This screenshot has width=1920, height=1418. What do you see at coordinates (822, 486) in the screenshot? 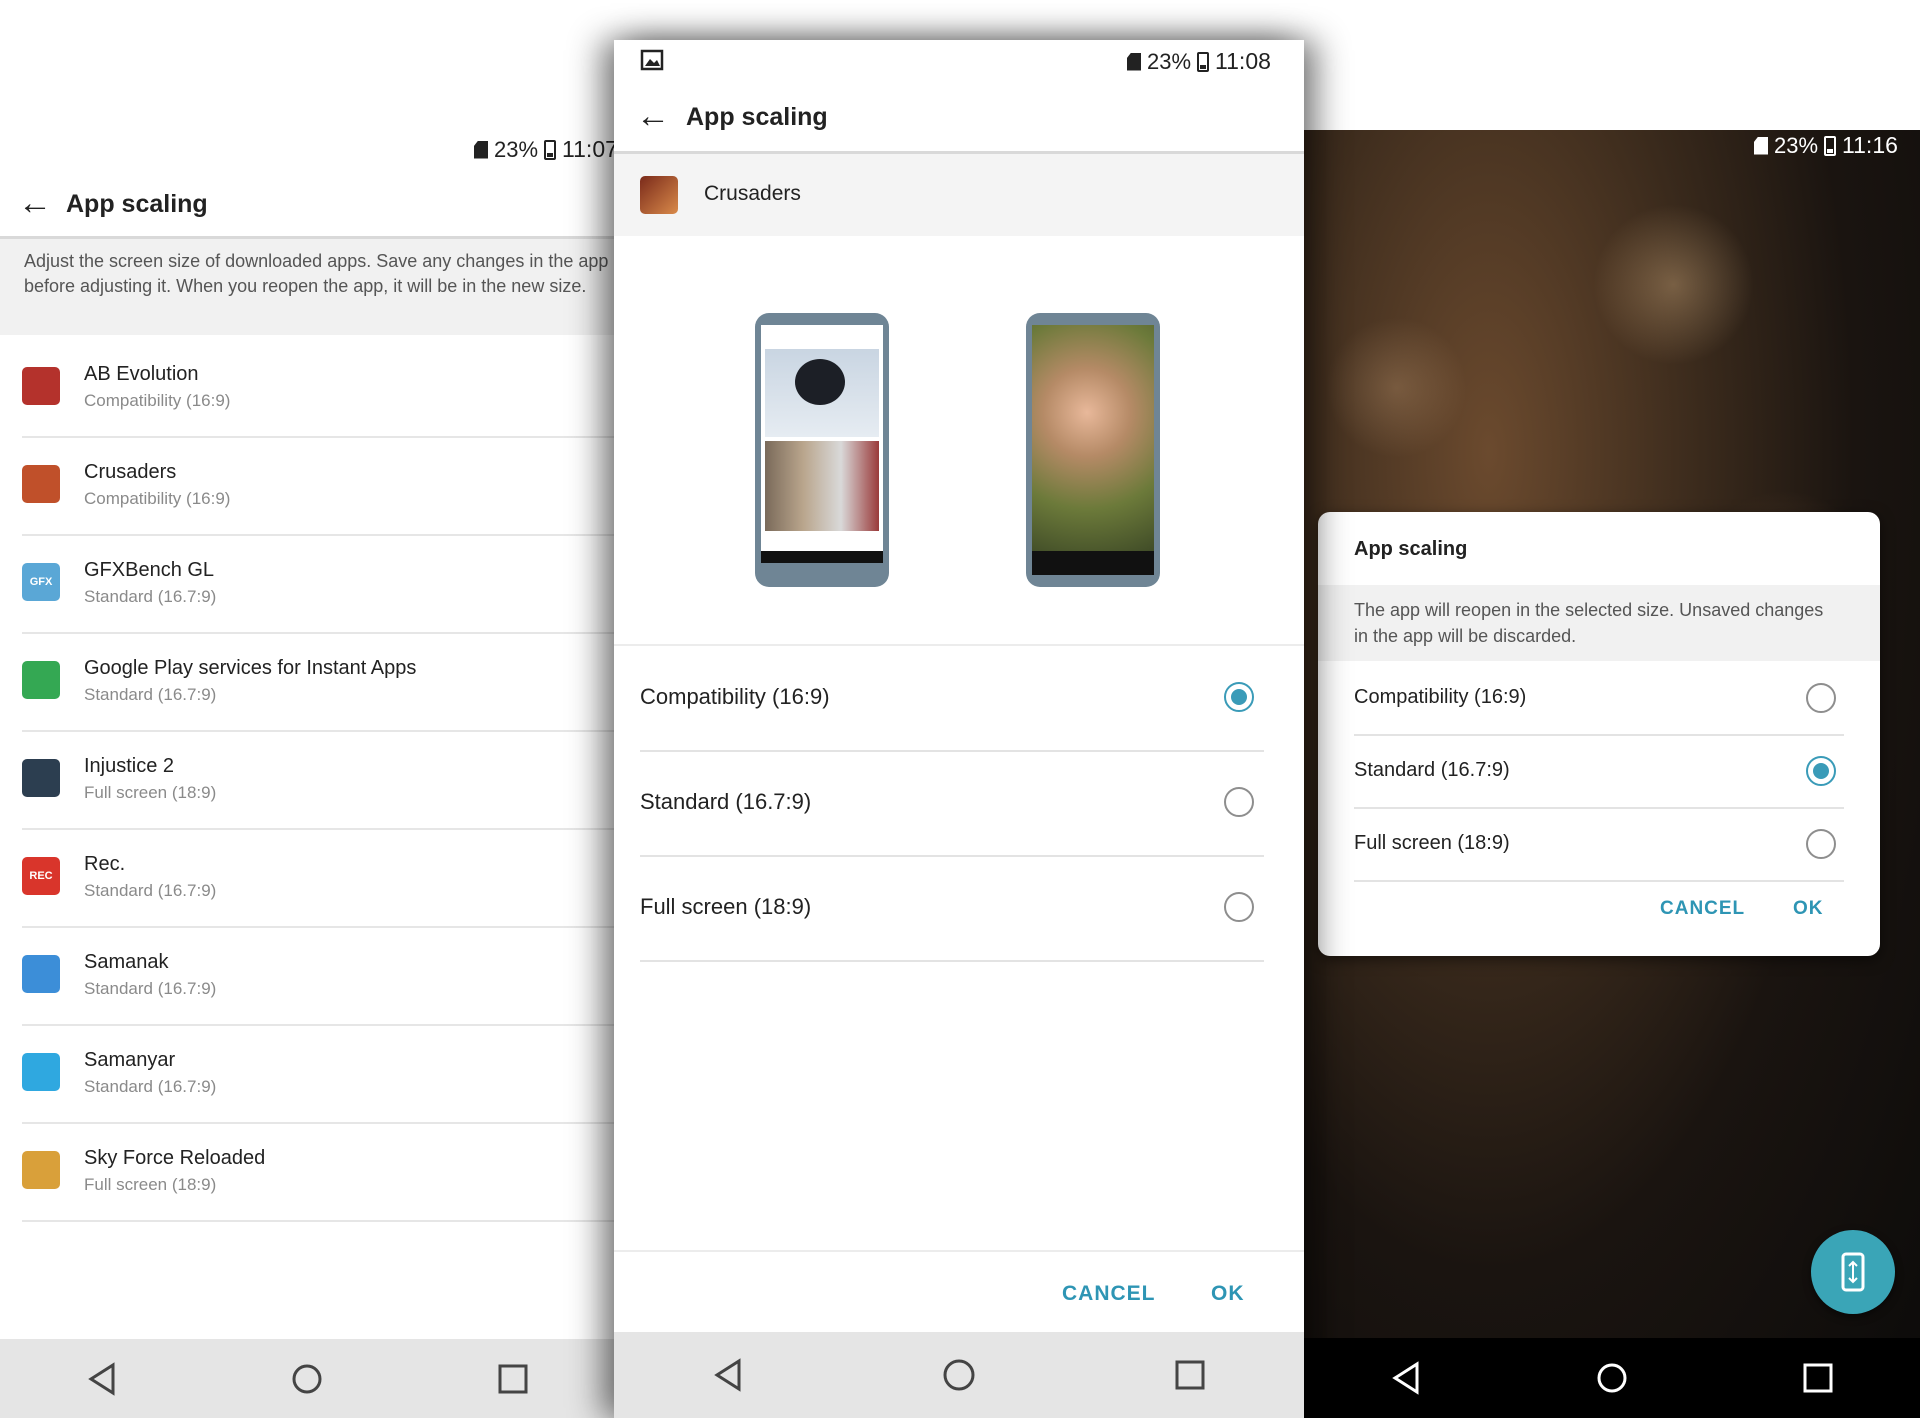
I see `preview-image-grid` at bounding box center [822, 486].